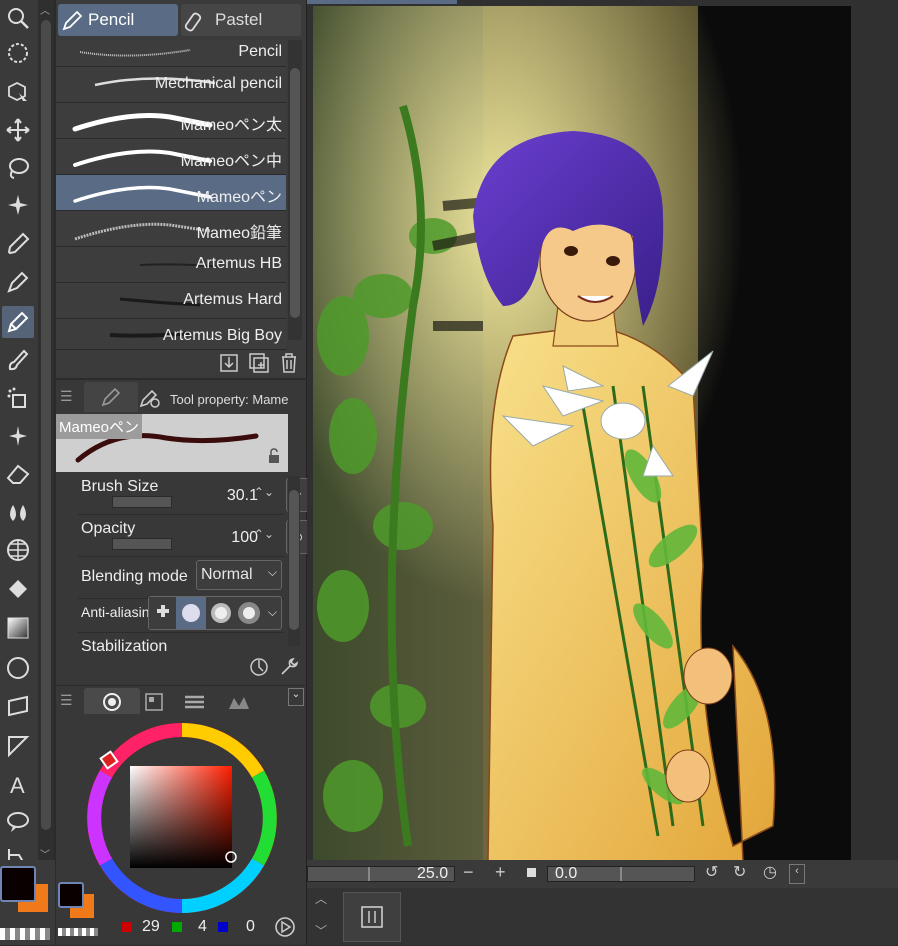  Describe the element at coordinates (602, 874) in the screenshot. I see `canvas-controls: 25.0 − + 0.0 ↺ ↻ ◷ ‹` at that location.